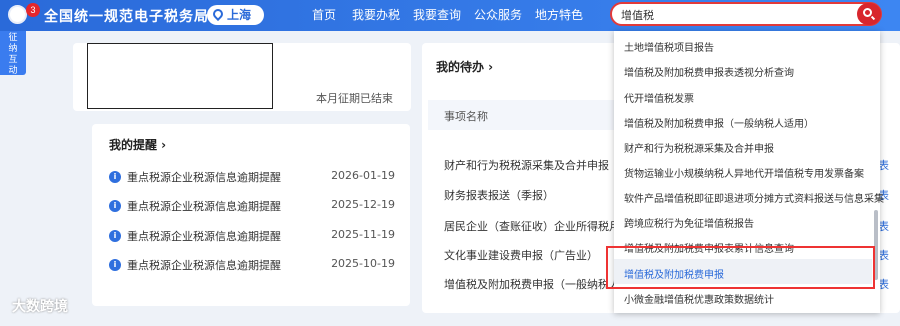 This screenshot has width=900, height=326. I want to click on nav-public-service: 公众服务, so click(498, 14).